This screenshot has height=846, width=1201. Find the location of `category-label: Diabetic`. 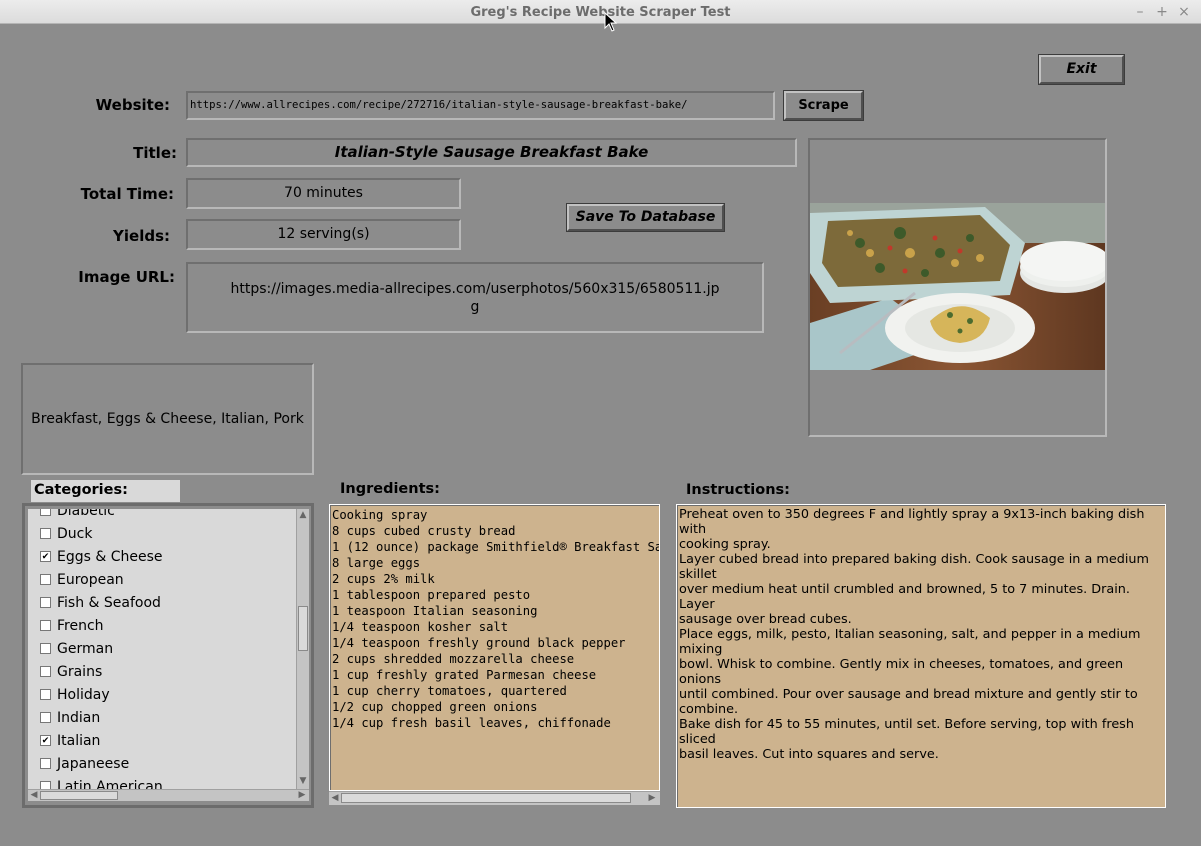

category-label: Diabetic is located at coordinates (86, 514).